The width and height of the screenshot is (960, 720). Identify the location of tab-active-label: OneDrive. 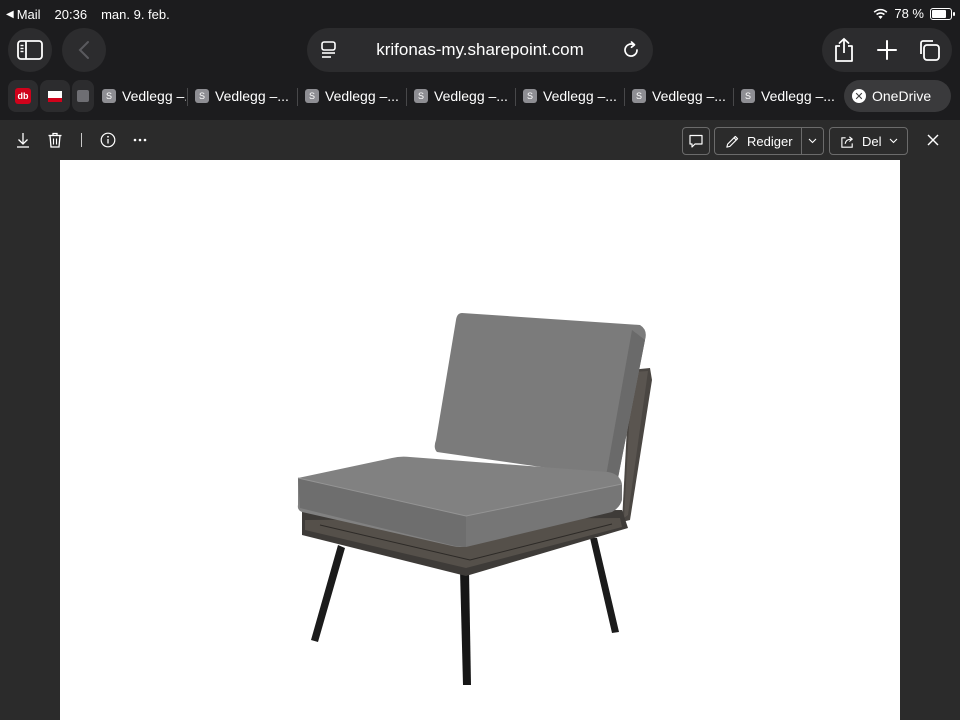
(902, 96).